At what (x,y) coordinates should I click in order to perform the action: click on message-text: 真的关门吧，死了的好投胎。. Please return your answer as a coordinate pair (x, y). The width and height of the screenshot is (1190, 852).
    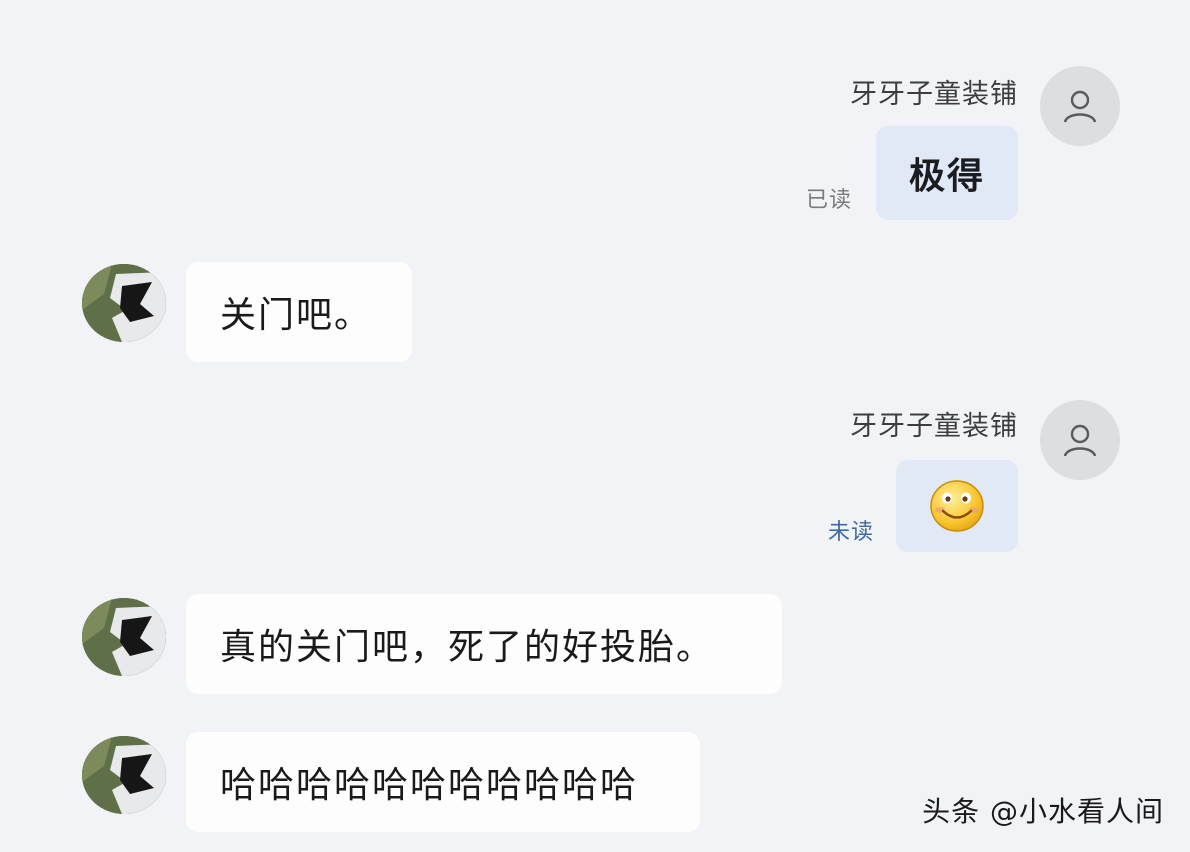
    Looking at the image, I should click on (467, 647).